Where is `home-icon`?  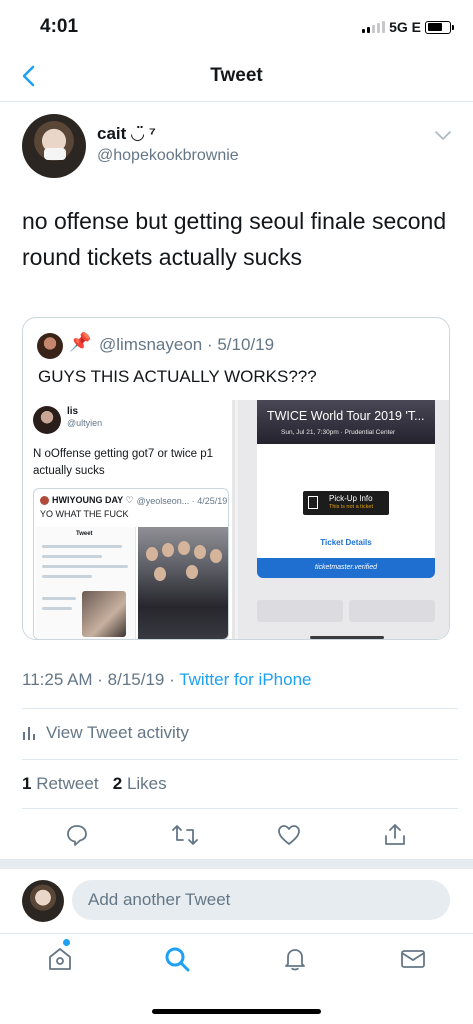
home-icon is located at coordinates (60, 959).